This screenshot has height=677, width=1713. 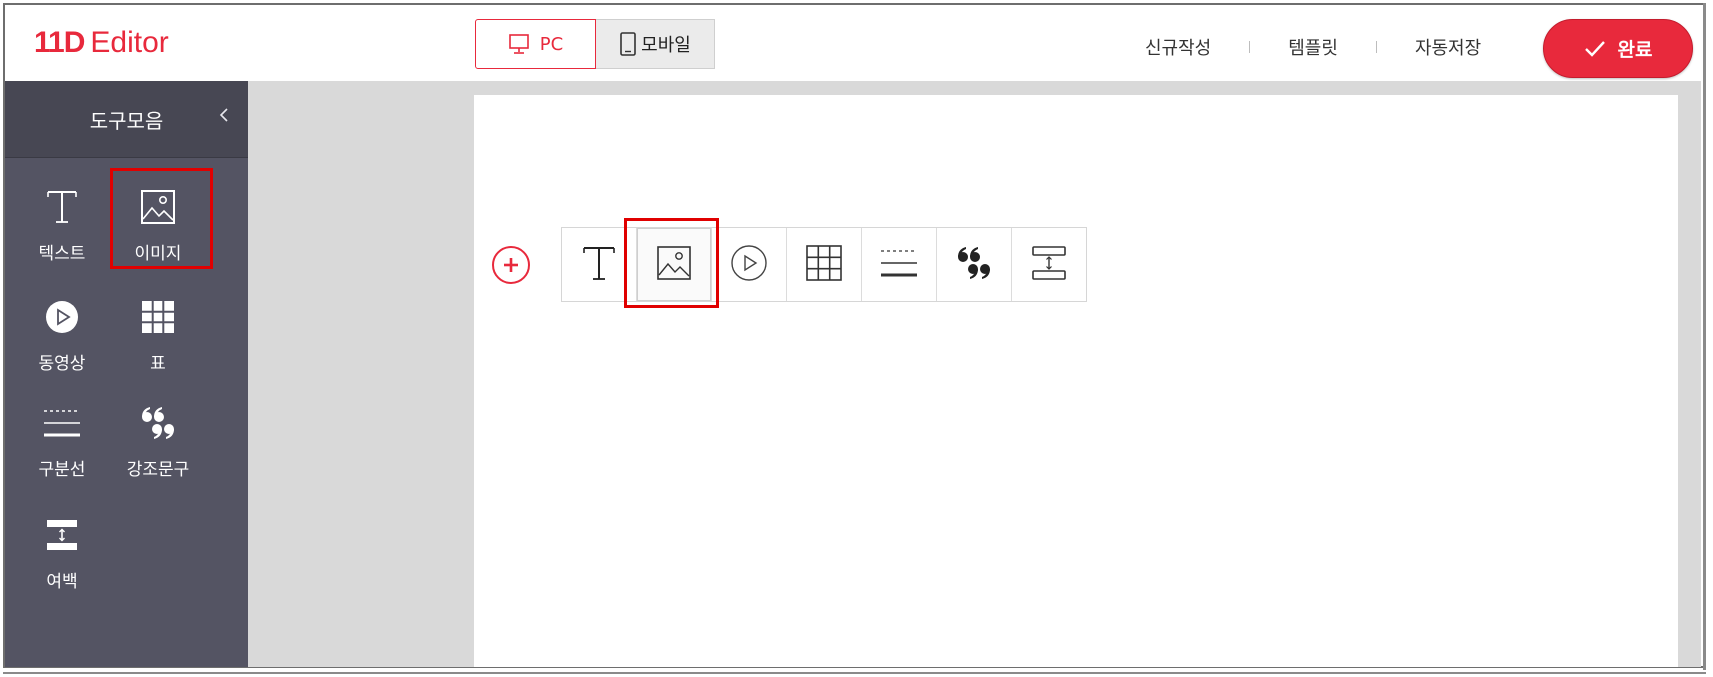 I want to click on tool-label: 구분선, so click(x=62, y=470).